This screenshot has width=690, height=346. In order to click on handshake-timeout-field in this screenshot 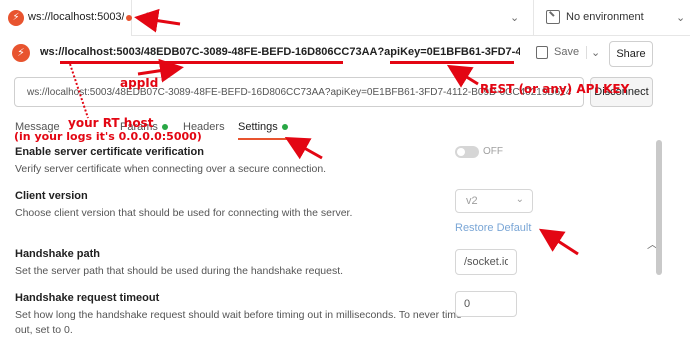, I will do `click(486, 304)`.